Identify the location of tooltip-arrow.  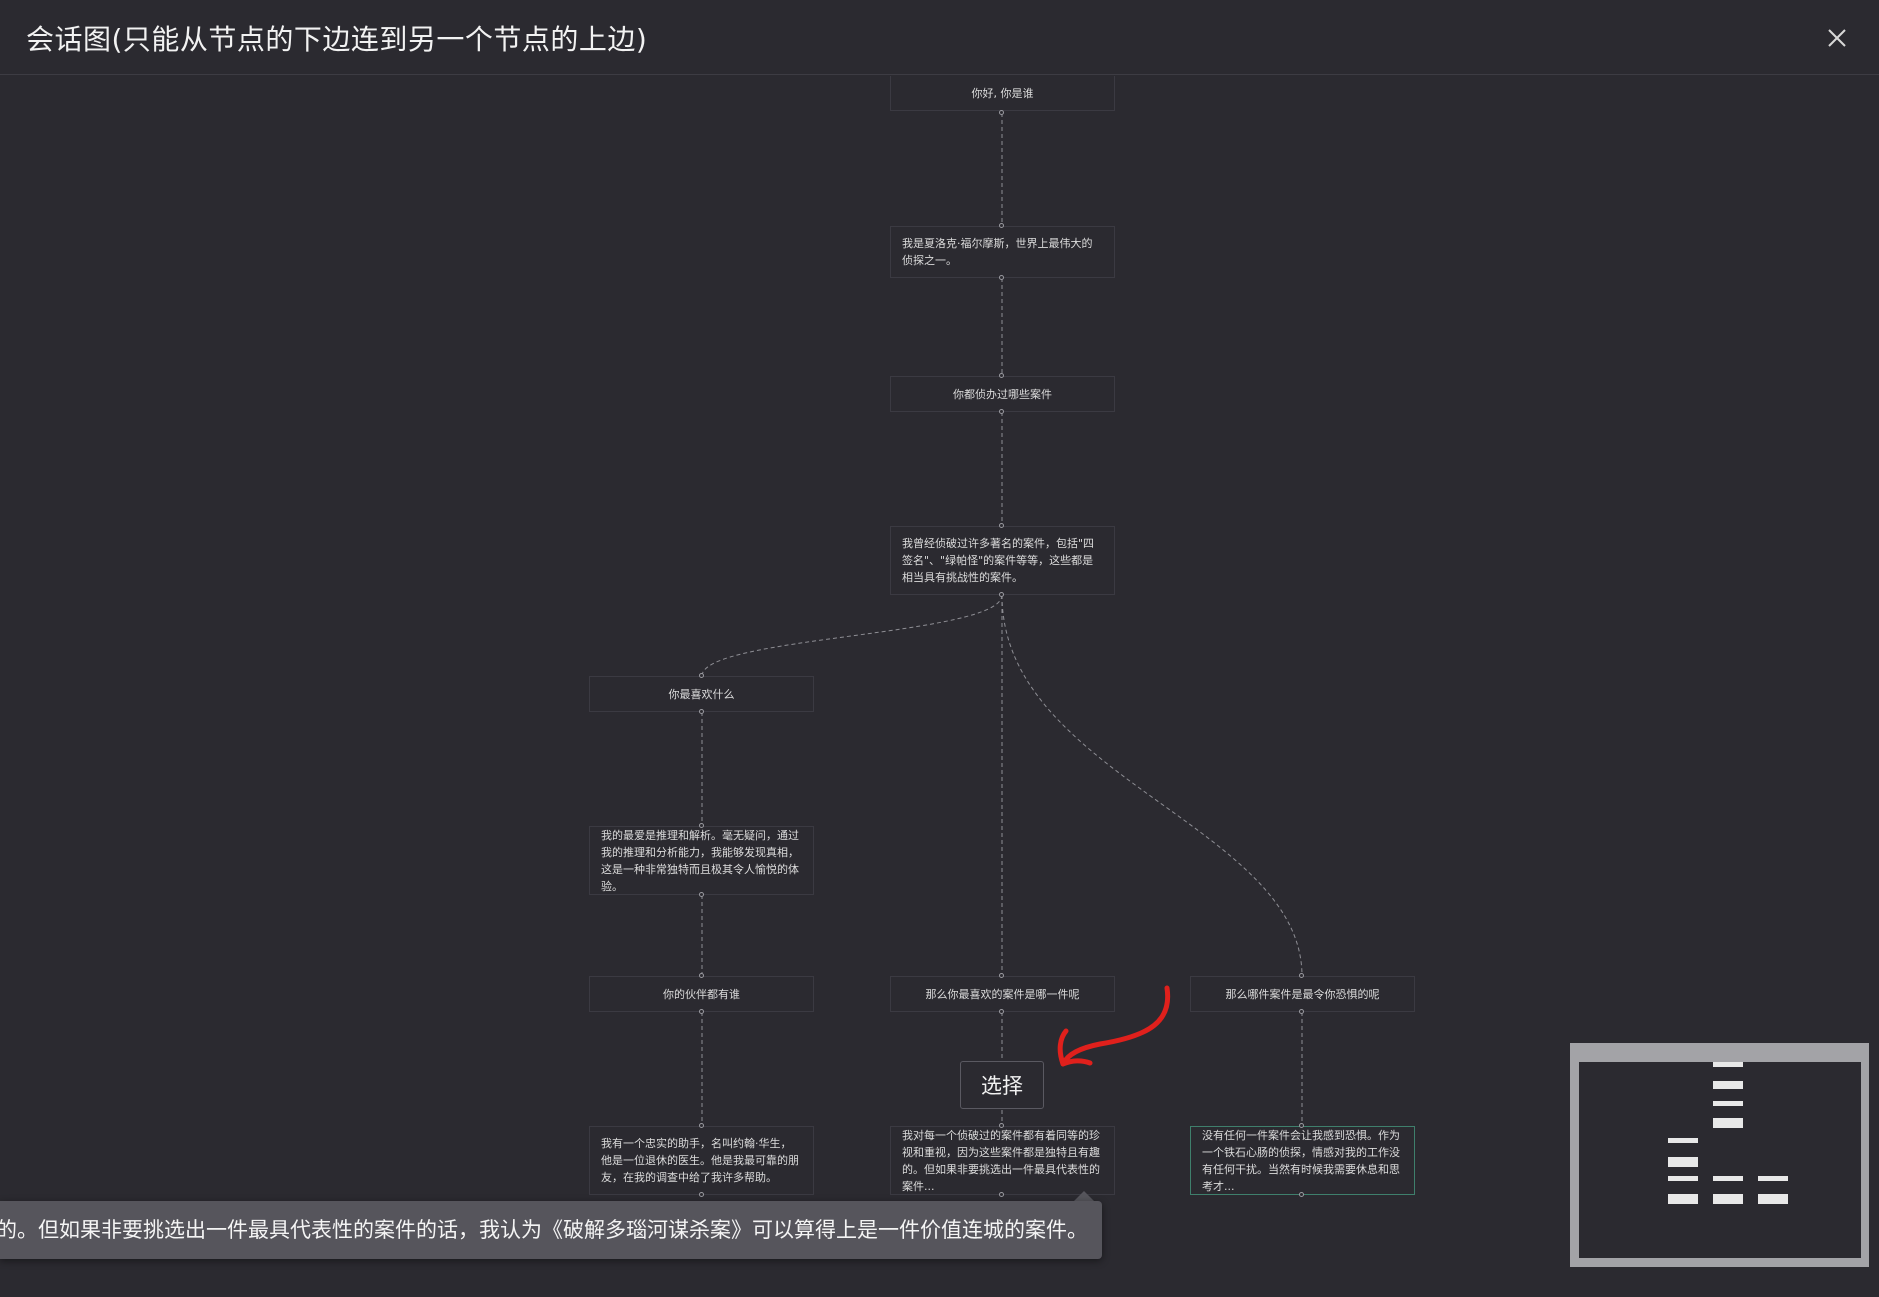
(1084, 1196).